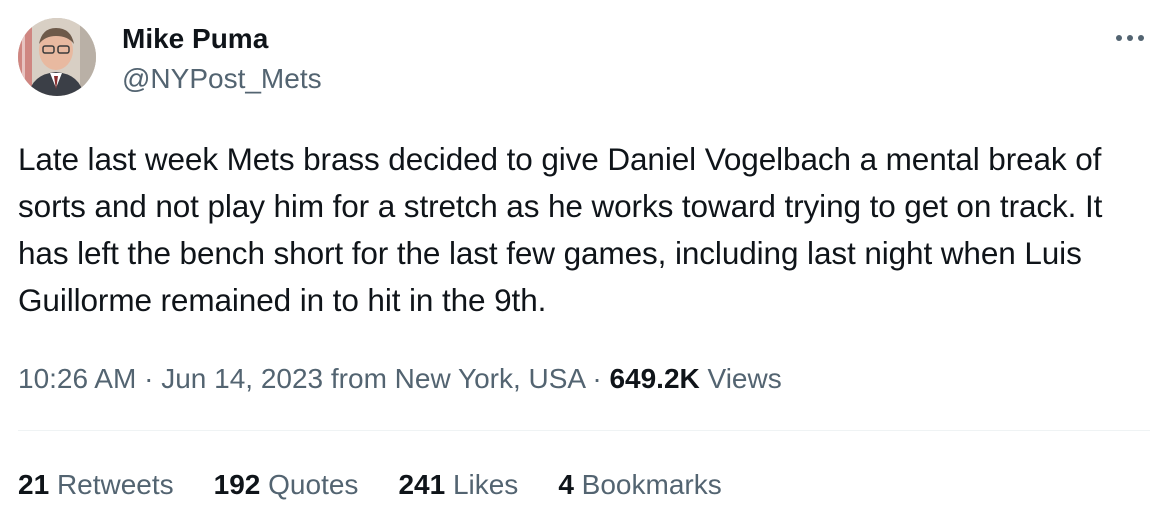 The height and width of the screenshot is (524, 1170). What do you see at coordinates (745, 378) in the screenshot?
I see `views-label: Views` at bounding box center [745, 378].